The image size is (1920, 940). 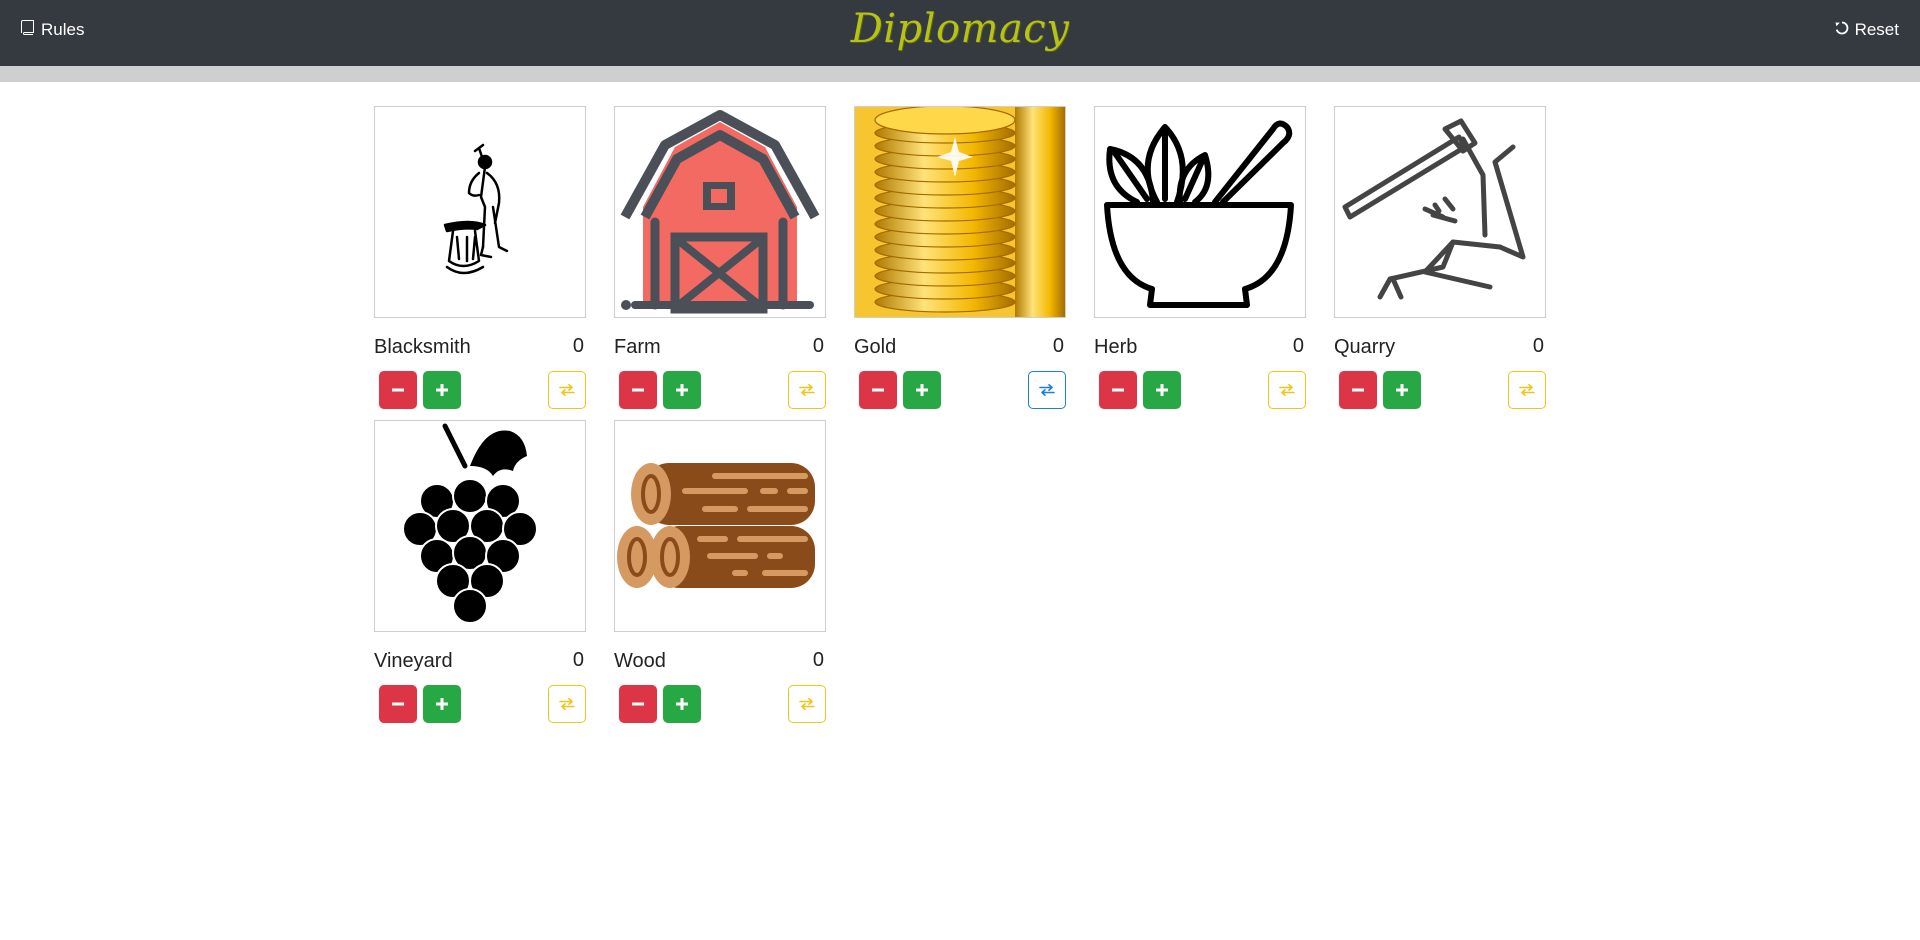 What do you see at coordinates (1440, 212) in the screenshot?
I see `pickaxe-rock-icon` at bounding box center [1440, 212].